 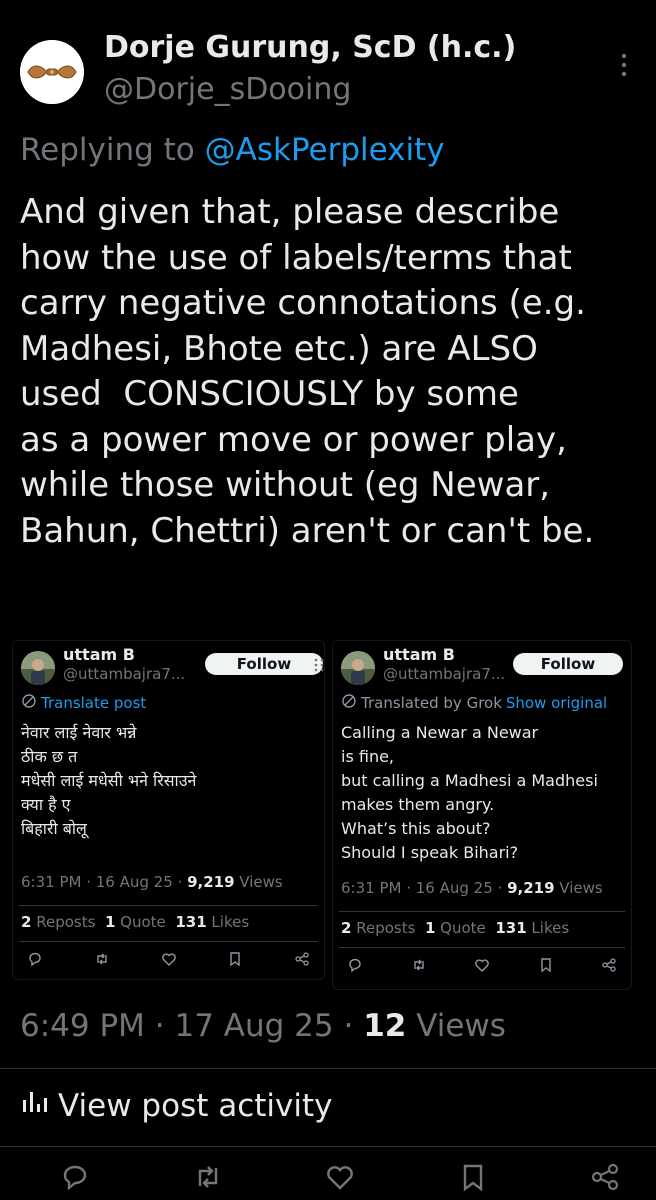 What do you see at coordinates (94, 703) in the screenshot?
I see `translate-post-label: Translate post` at bounding box center [94, 703].